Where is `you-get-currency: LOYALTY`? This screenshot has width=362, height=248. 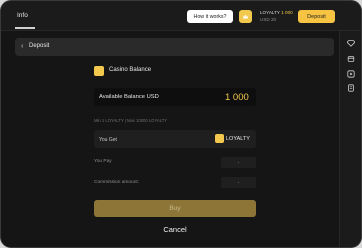
you-get-currency: LOYALTY is located at coordinates (238, 139).